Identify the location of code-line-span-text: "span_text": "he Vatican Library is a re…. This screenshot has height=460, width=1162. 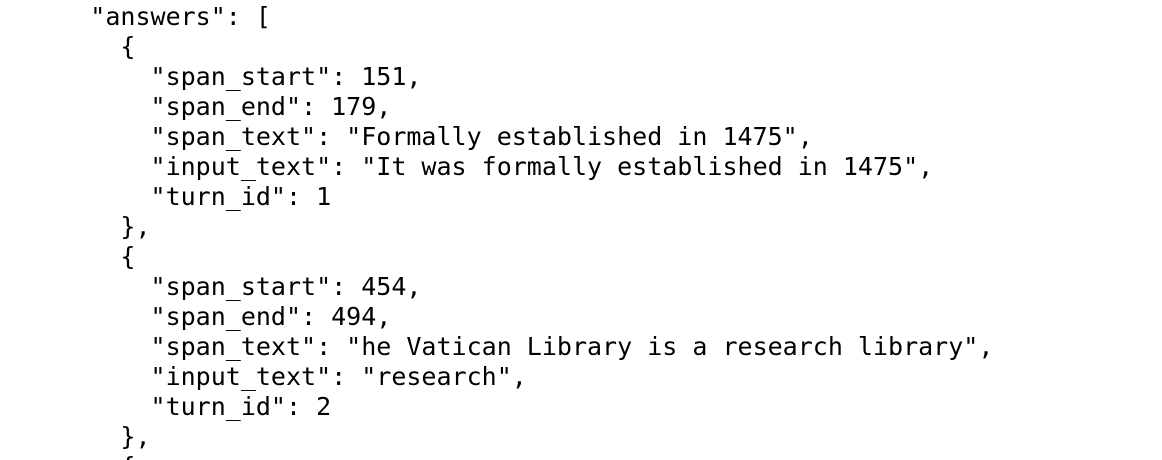
(497, 346).